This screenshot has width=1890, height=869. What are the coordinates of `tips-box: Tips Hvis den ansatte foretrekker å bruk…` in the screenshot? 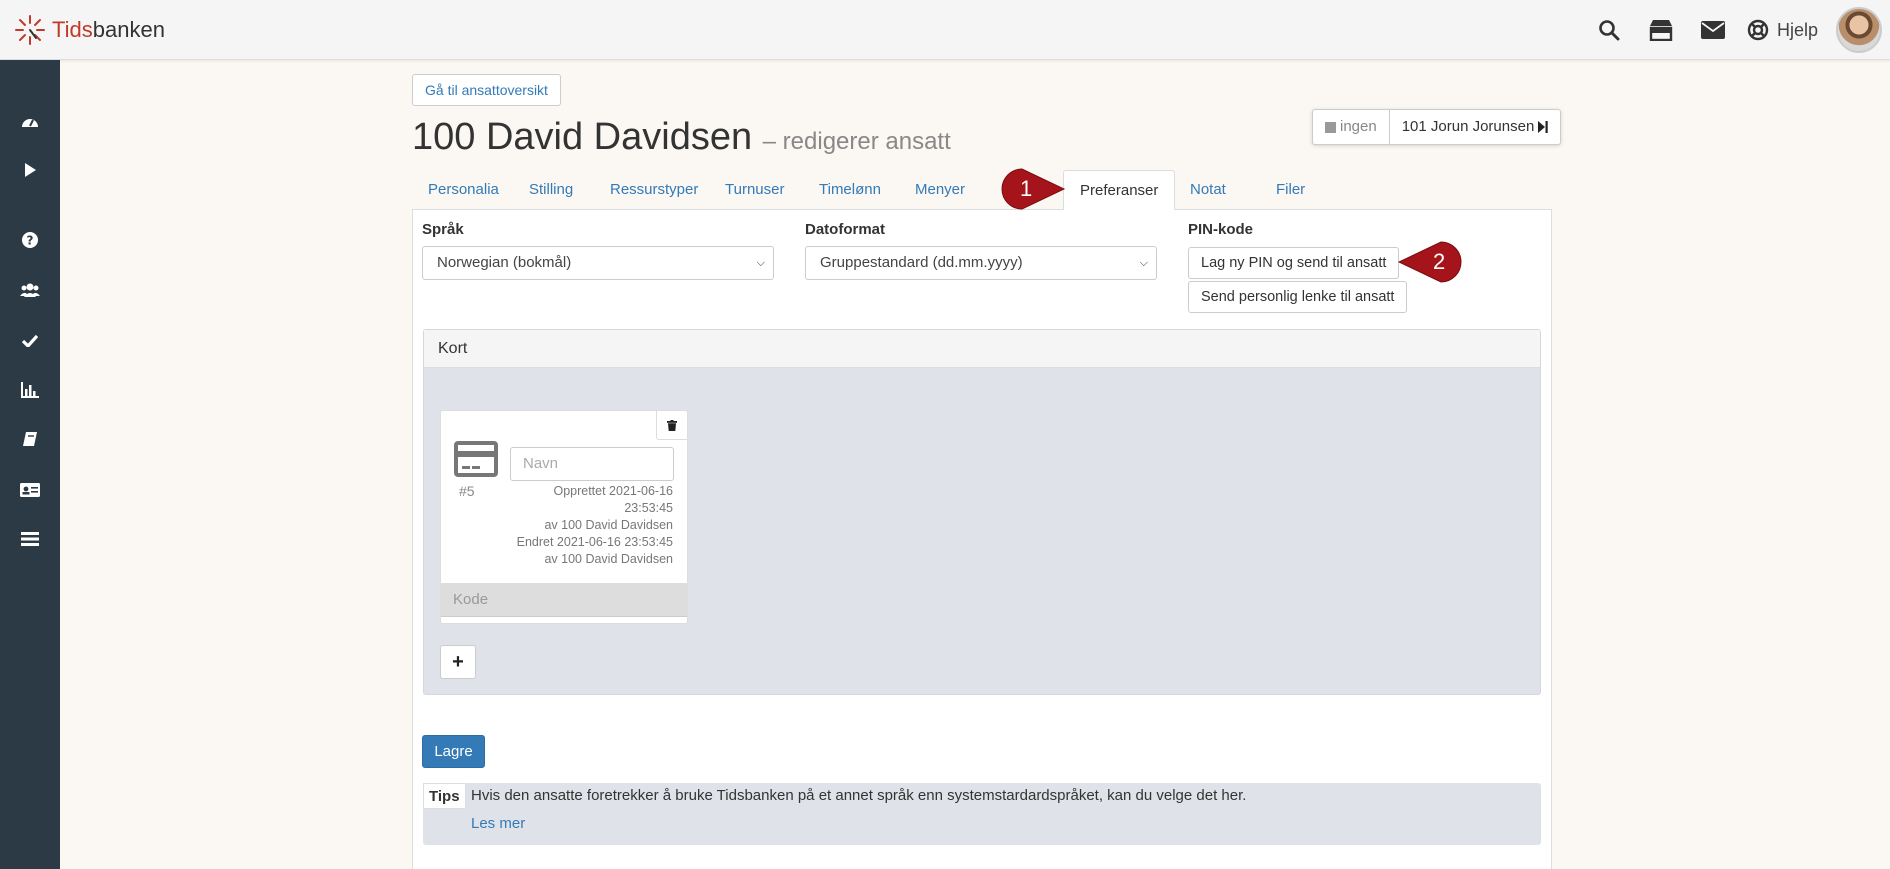 It's located at (982, 814).